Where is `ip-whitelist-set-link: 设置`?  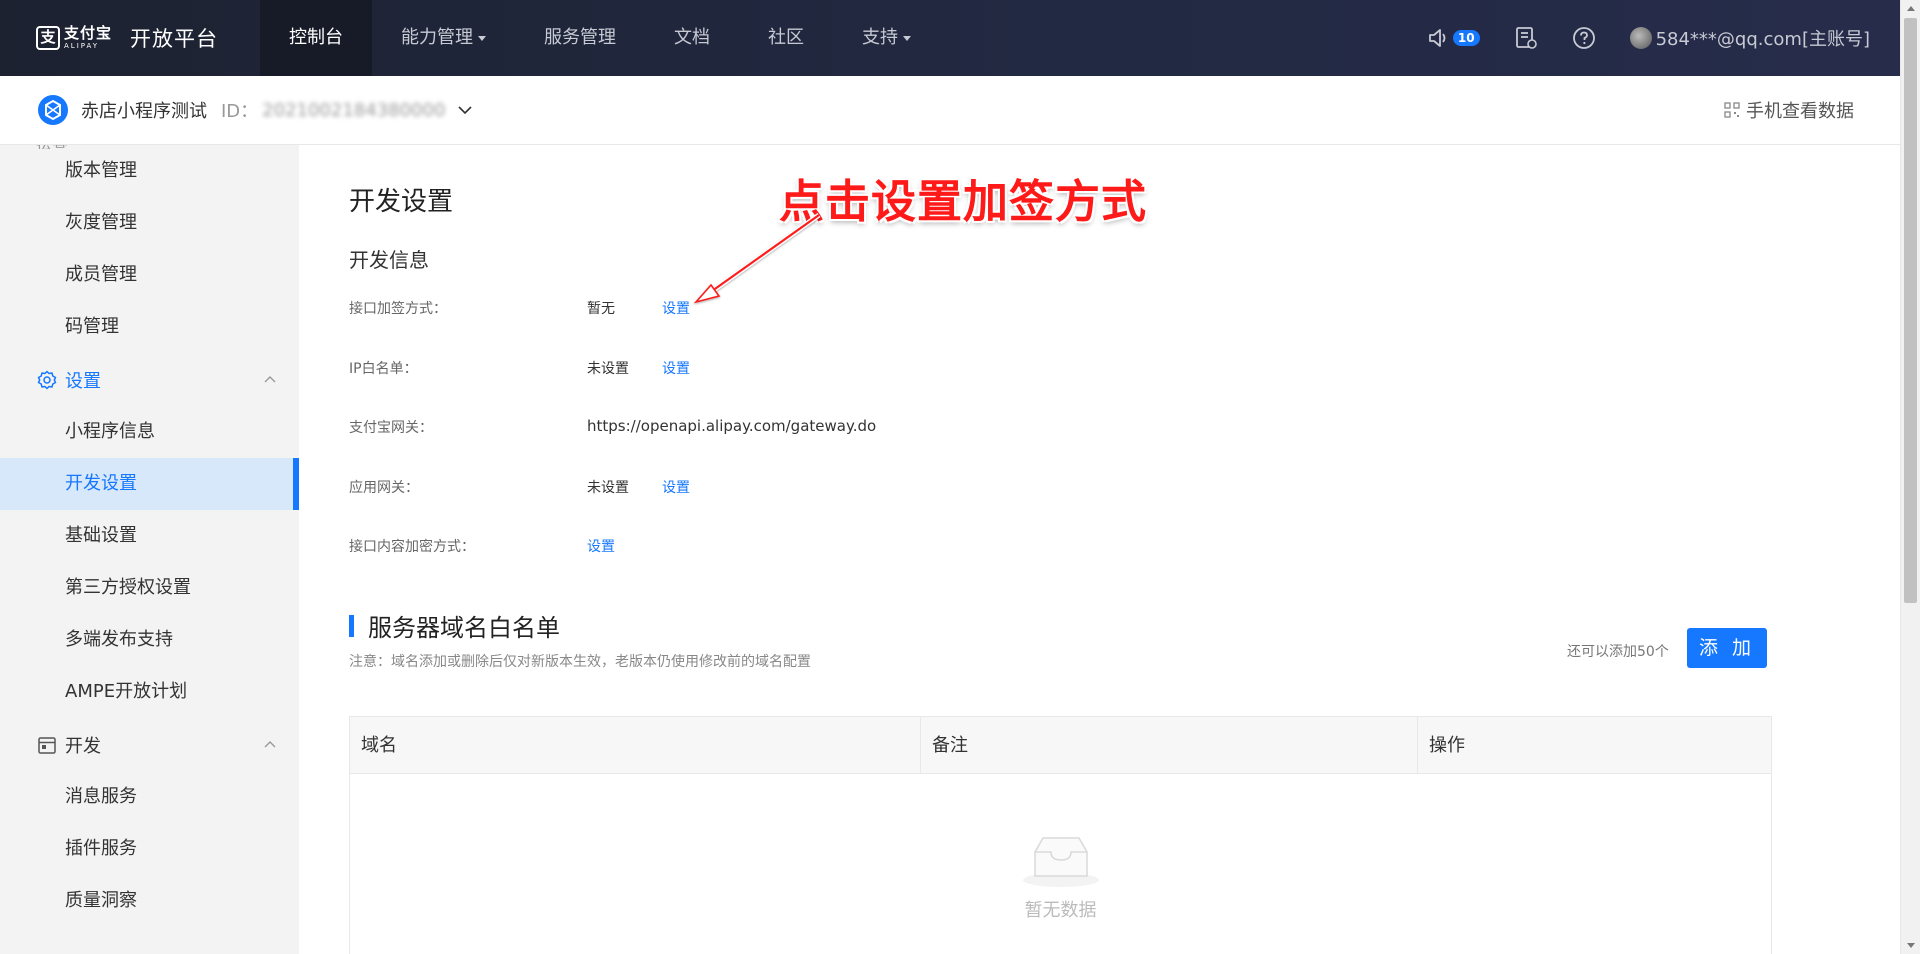 ip-whitelist-set-link: 设置 is located at coordinates (676, 368).